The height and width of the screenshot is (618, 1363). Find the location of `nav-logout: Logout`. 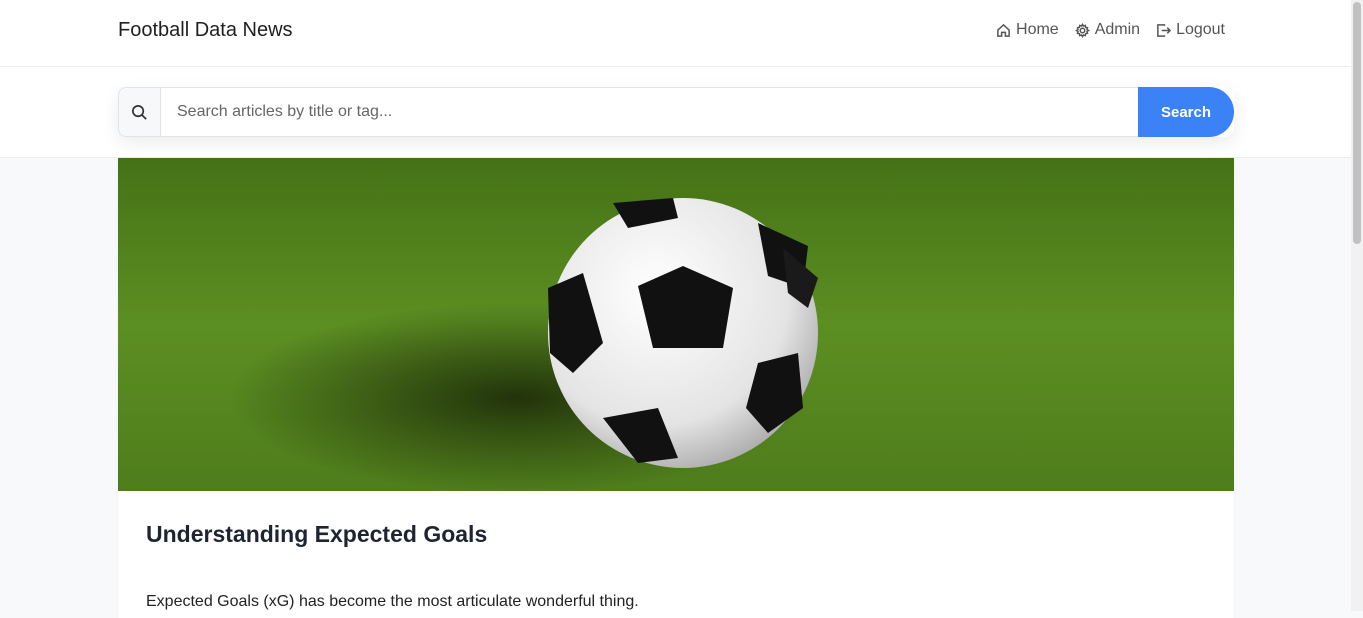

nav-logout: Logout is located at coordinates (1190, 30).